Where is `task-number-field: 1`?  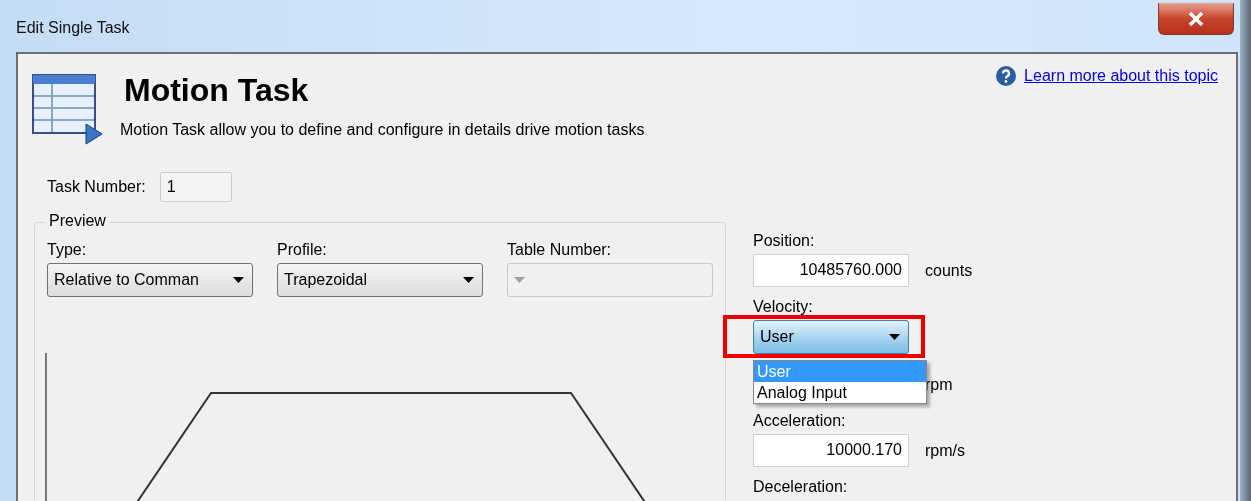
task-number-field: 1 is located at coordinates (195, 187).